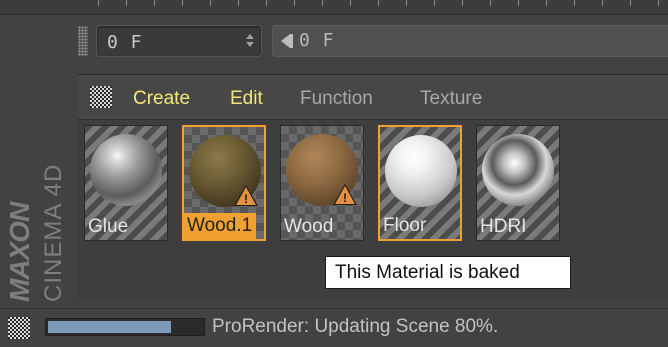  I want to click on frame-slider-value: 0 F, so click(317, 40).